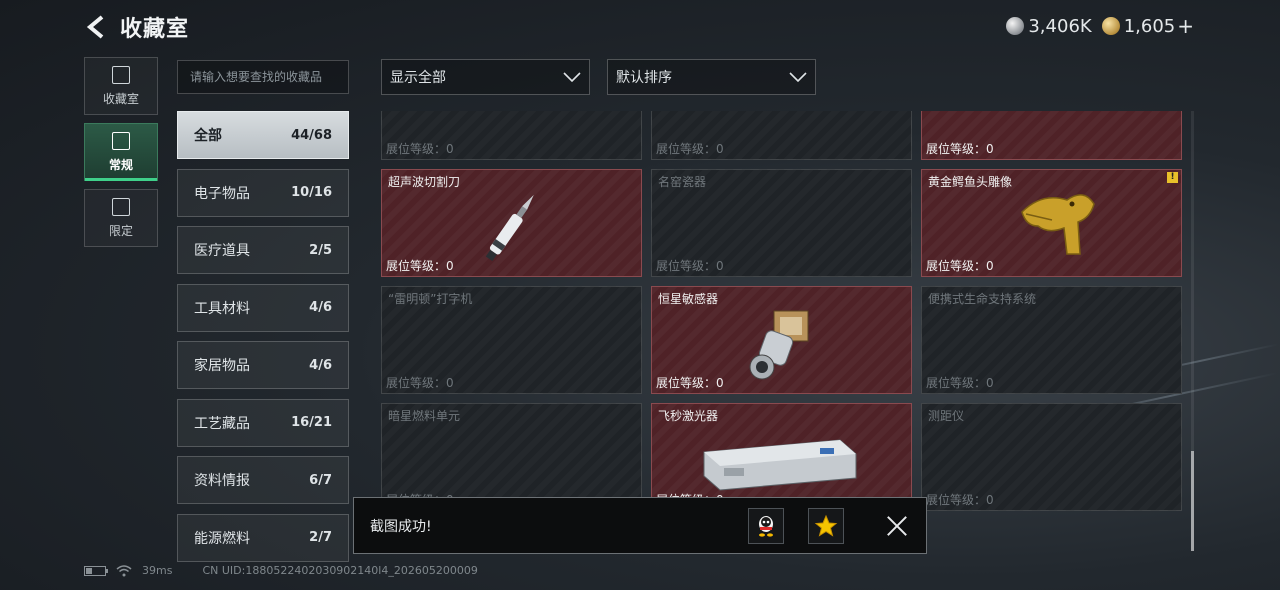 This screenshot has width=1280, height=590. I want to click on collection-card: “雷明顿”打字机 展位等级：0, so click(511, 340).